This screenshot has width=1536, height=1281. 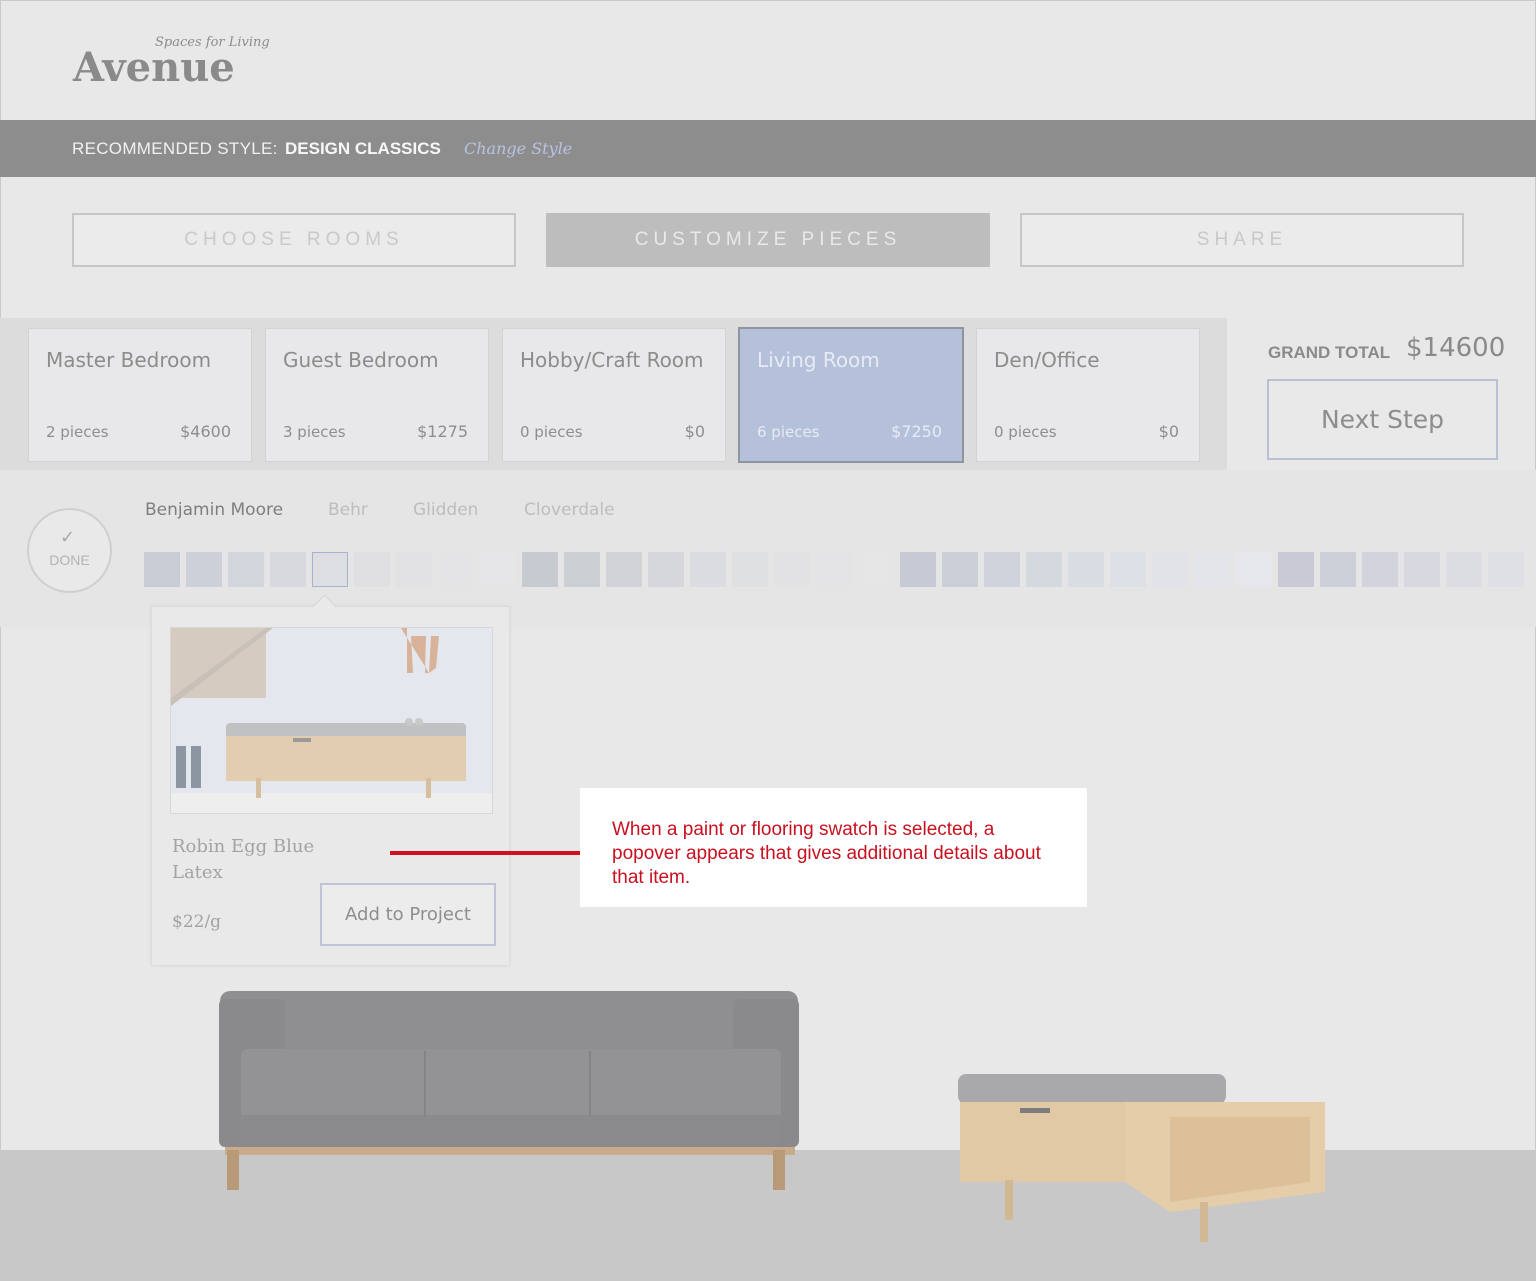 What do you see at coordinates (569, 510) in the screenshot?
I see `brand-tab-cloverdale: Cloverdale` at bounding box center [569, 510].